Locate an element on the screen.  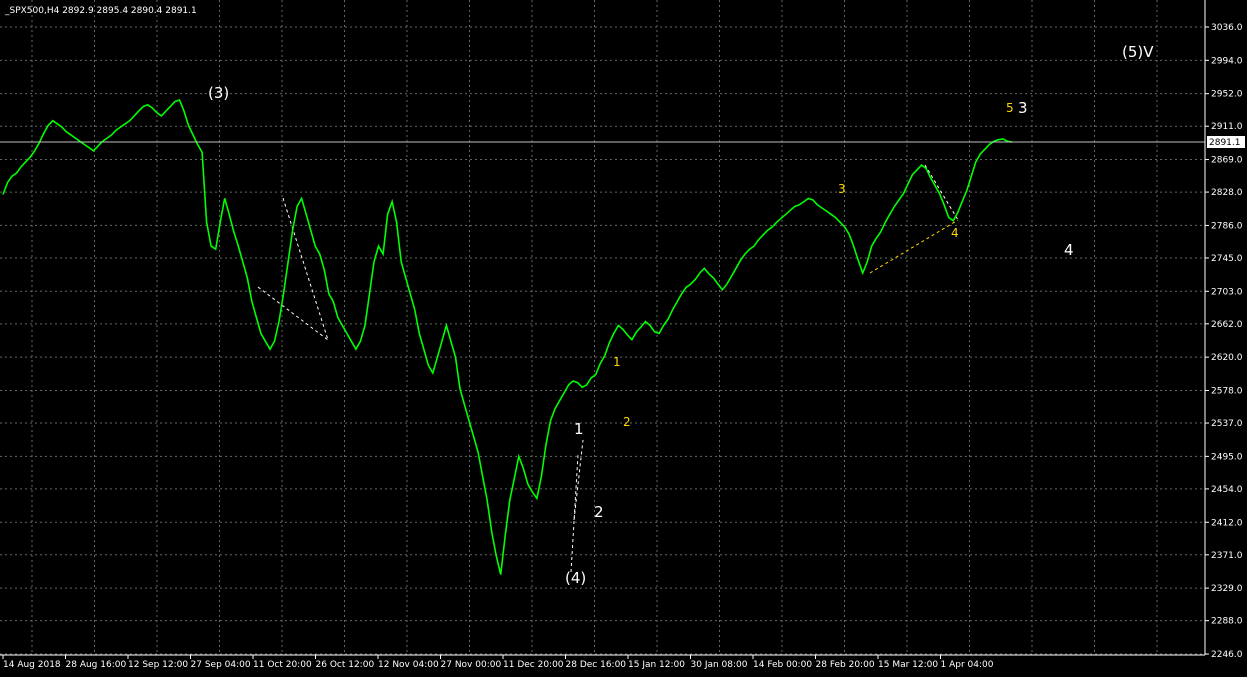
x-tick-label: 15 Jan 12:00 is located at coordinates (656, 665).